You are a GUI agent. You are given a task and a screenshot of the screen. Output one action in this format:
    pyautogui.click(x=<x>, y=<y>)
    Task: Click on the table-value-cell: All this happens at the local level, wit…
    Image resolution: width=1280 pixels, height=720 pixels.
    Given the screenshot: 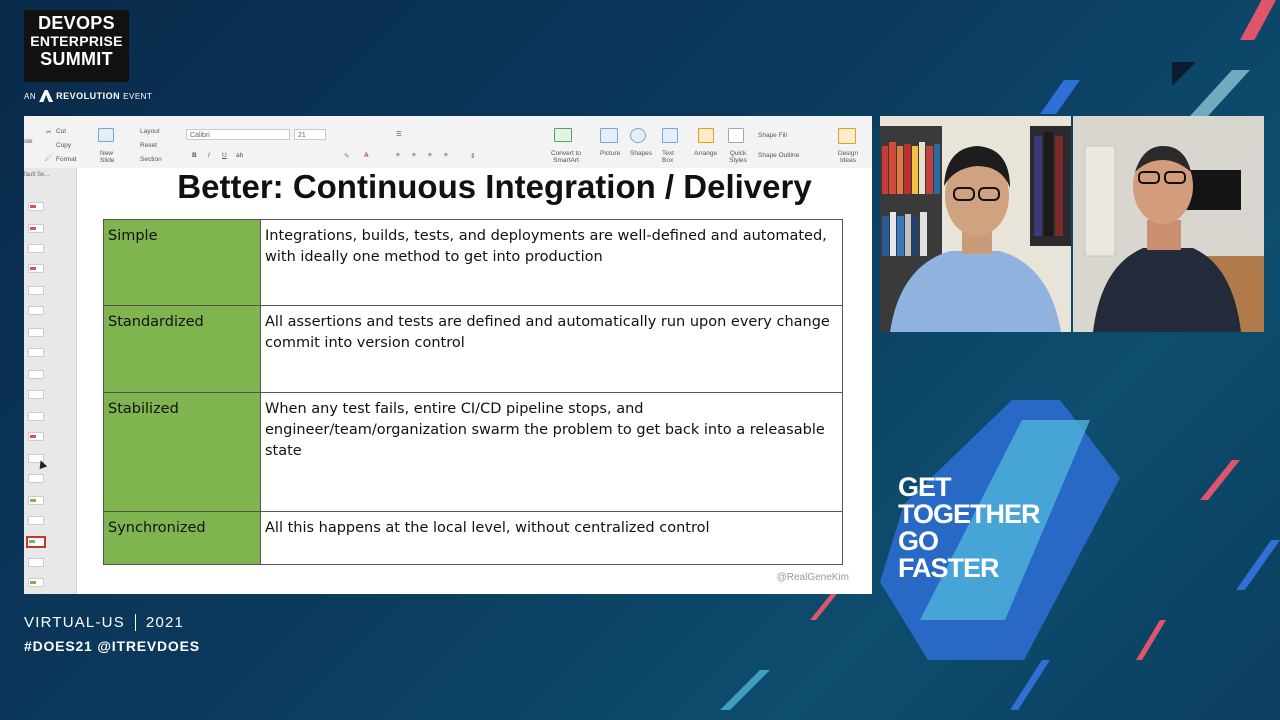 What is the action you would take?
    pyautogui.click(x=551, y=538)
    